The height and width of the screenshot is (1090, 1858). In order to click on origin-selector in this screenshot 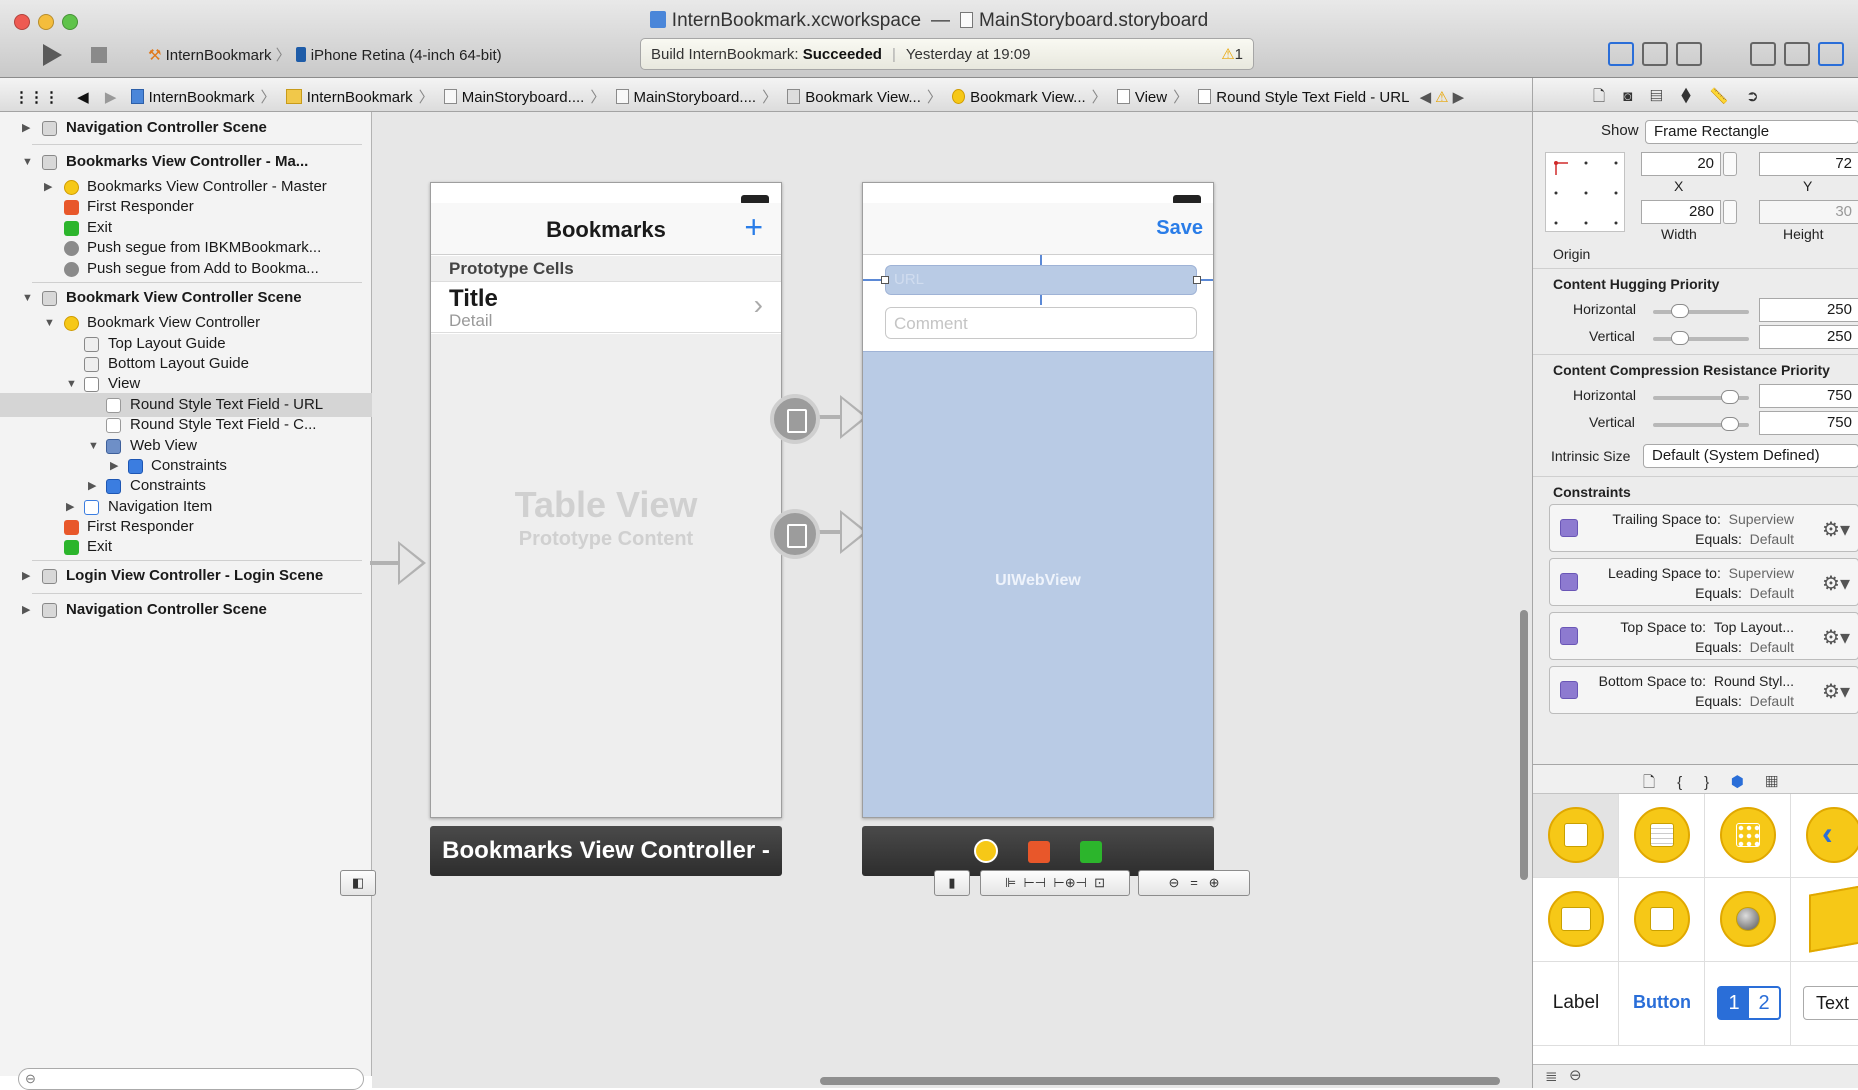, I will do `click(1585, 192)`.